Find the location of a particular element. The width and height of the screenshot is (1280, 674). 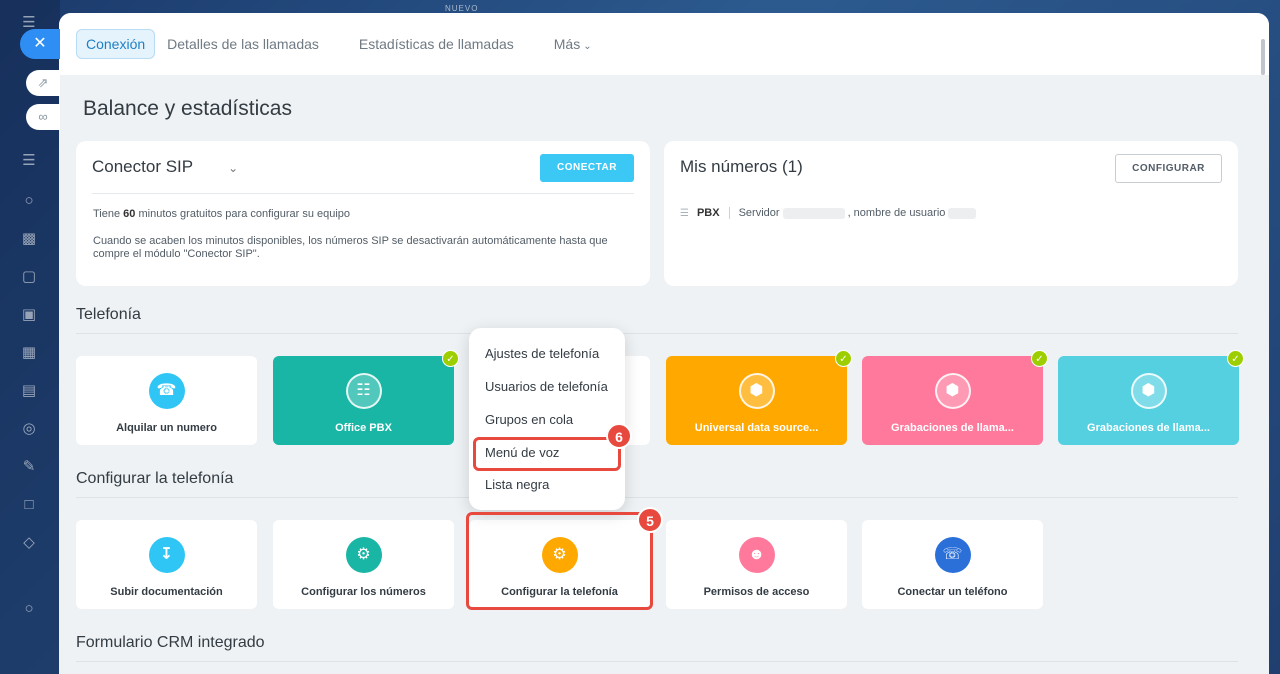

menu-item-grupos-cola: Grupos en cola is located at coordinates (529, 419).